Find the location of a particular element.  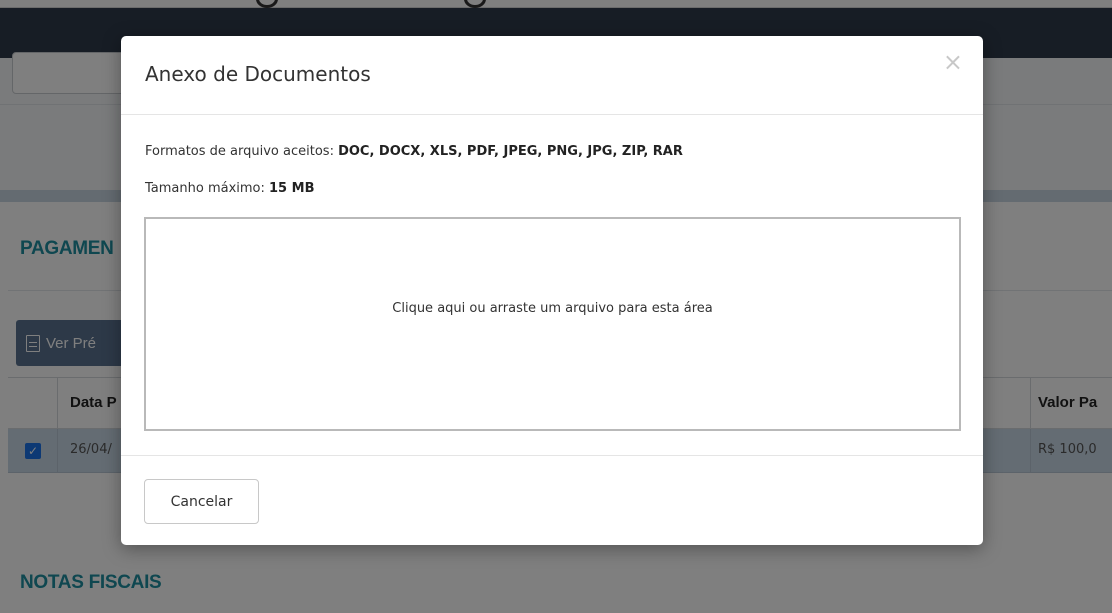

modal-title: Anexo de Documentos is located at coordinates (258, 74).